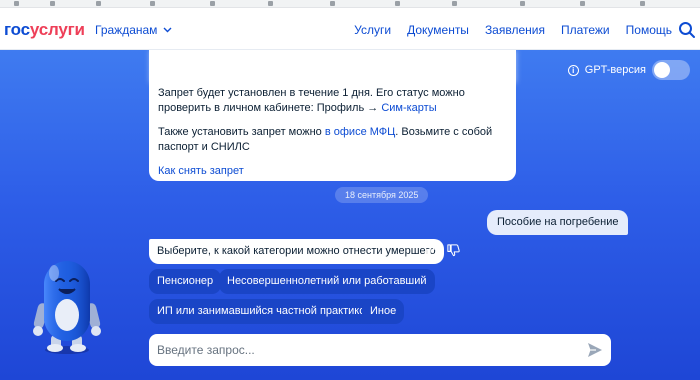  I want to click on option-minor-or-employed: Несовершеннолетний или работавший, so click(327, 281).